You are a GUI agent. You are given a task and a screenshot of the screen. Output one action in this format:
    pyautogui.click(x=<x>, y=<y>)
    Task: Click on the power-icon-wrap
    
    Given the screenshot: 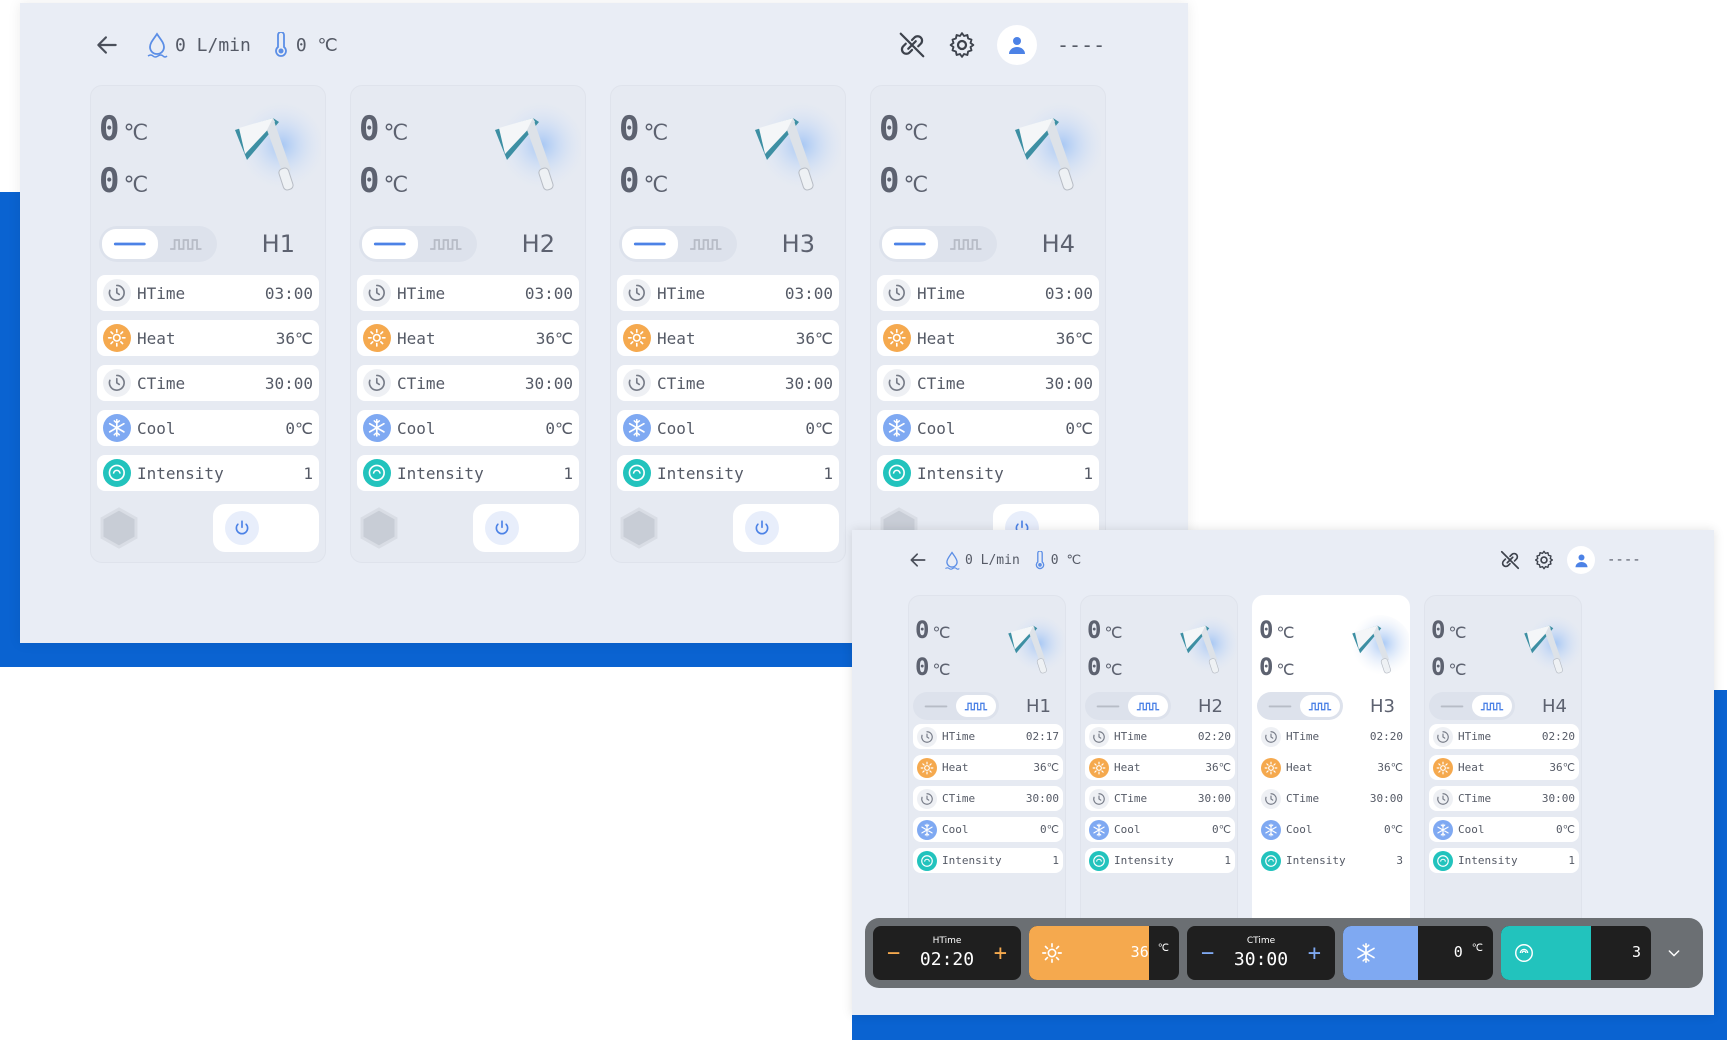 What is the action you would take?
    pyautogui.click(x=242, y=528)
    